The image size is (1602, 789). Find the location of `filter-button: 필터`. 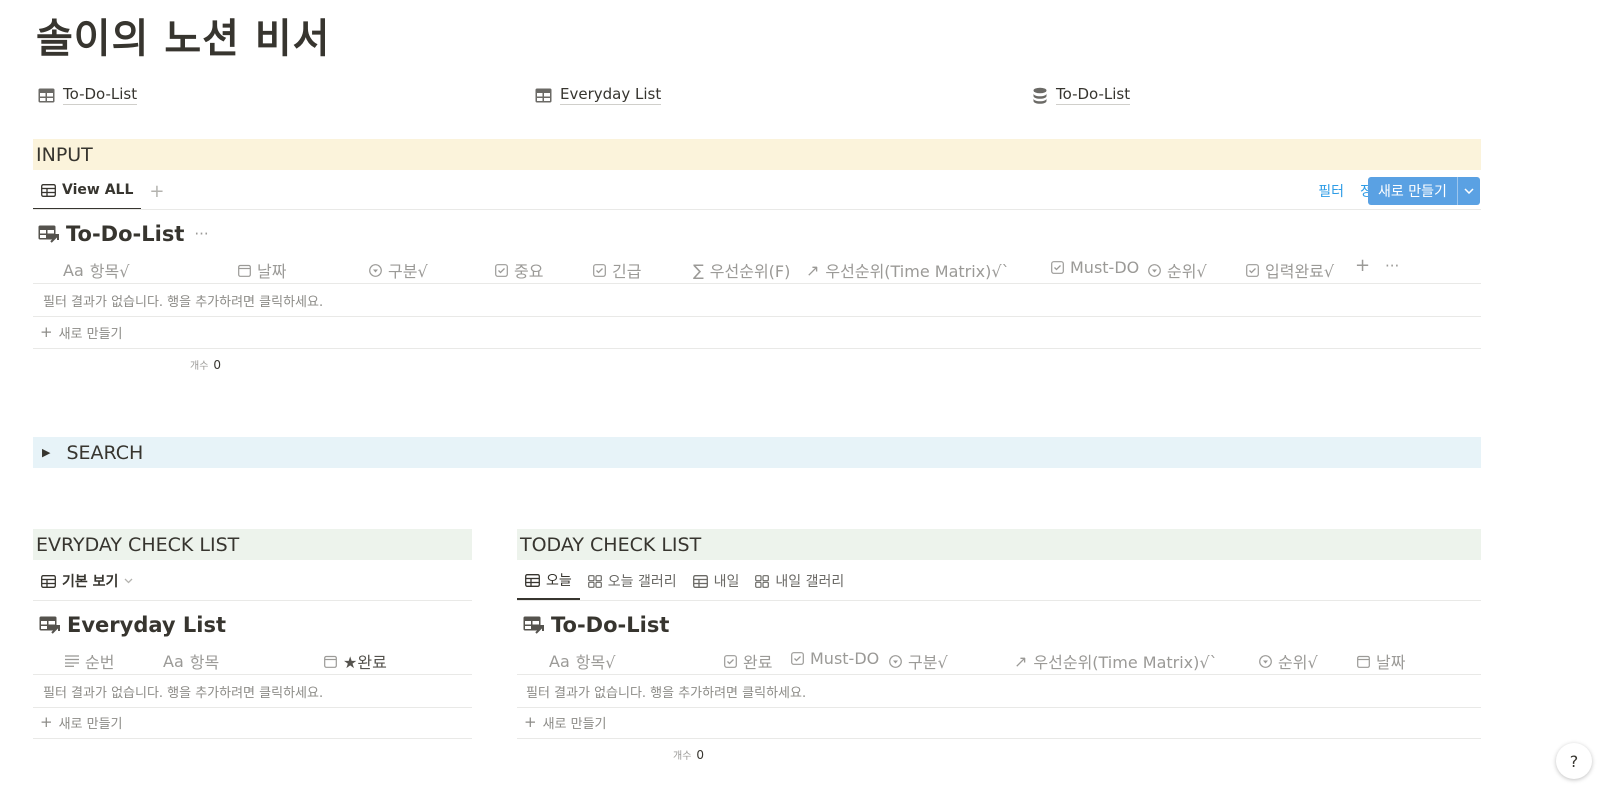

filter-button: 필터 is located at coordinates (1331, 191).